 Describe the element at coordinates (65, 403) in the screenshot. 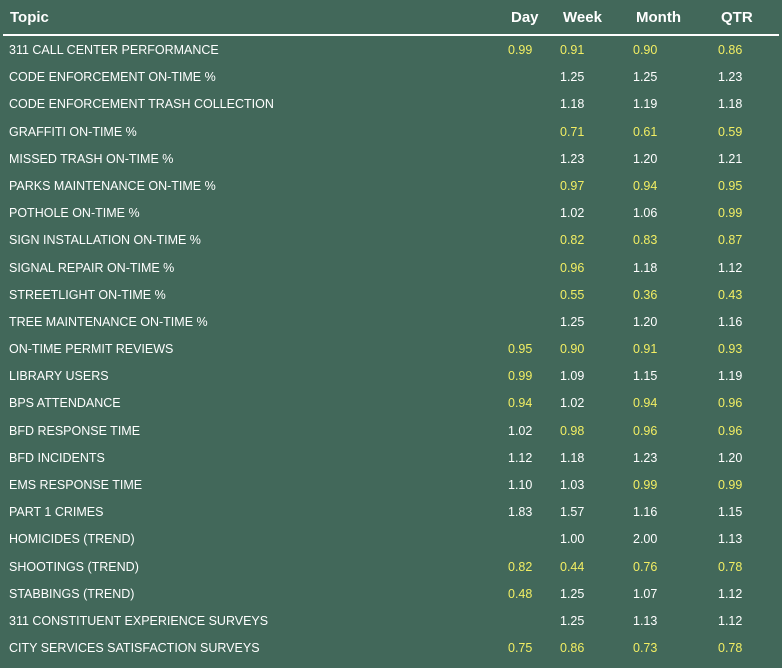

I see `row-topic: BPS ATTENDANCE` at that location.